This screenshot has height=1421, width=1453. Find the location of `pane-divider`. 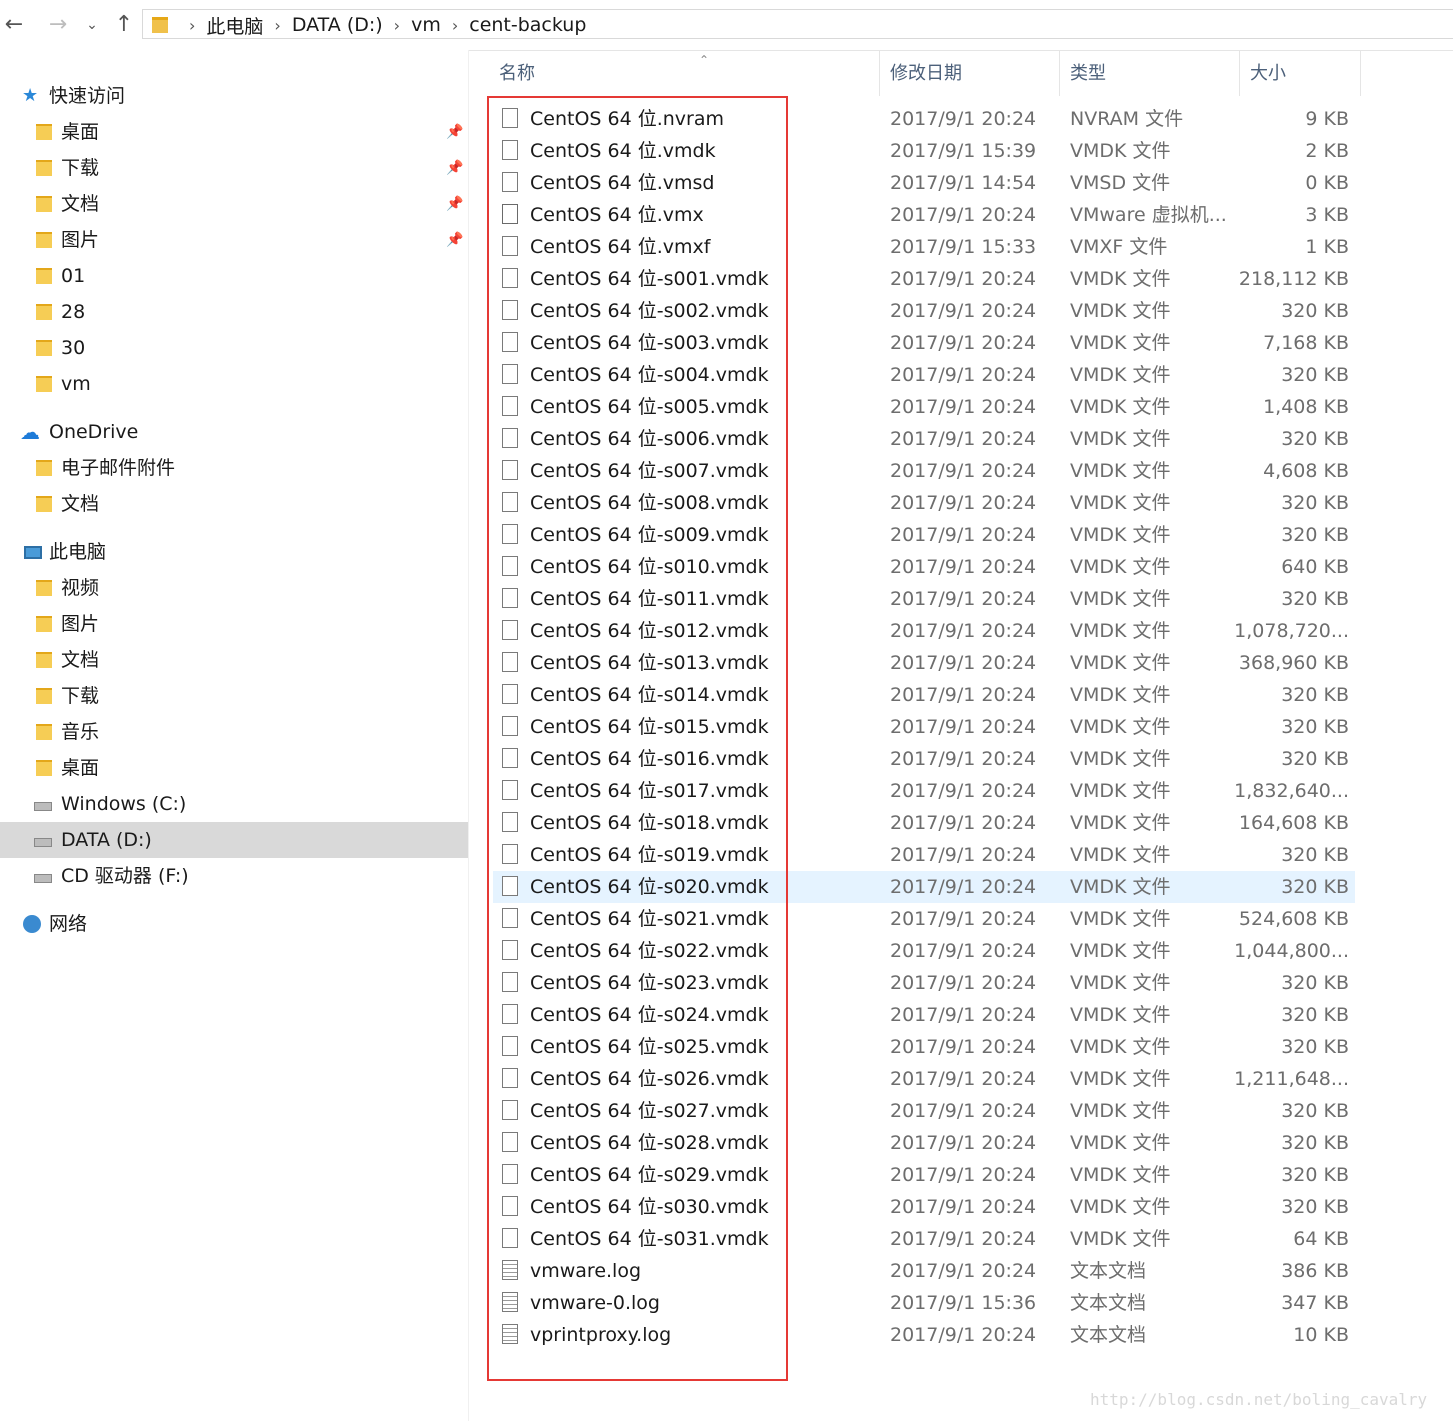

pane-divider is located at coordinates (468, 735).